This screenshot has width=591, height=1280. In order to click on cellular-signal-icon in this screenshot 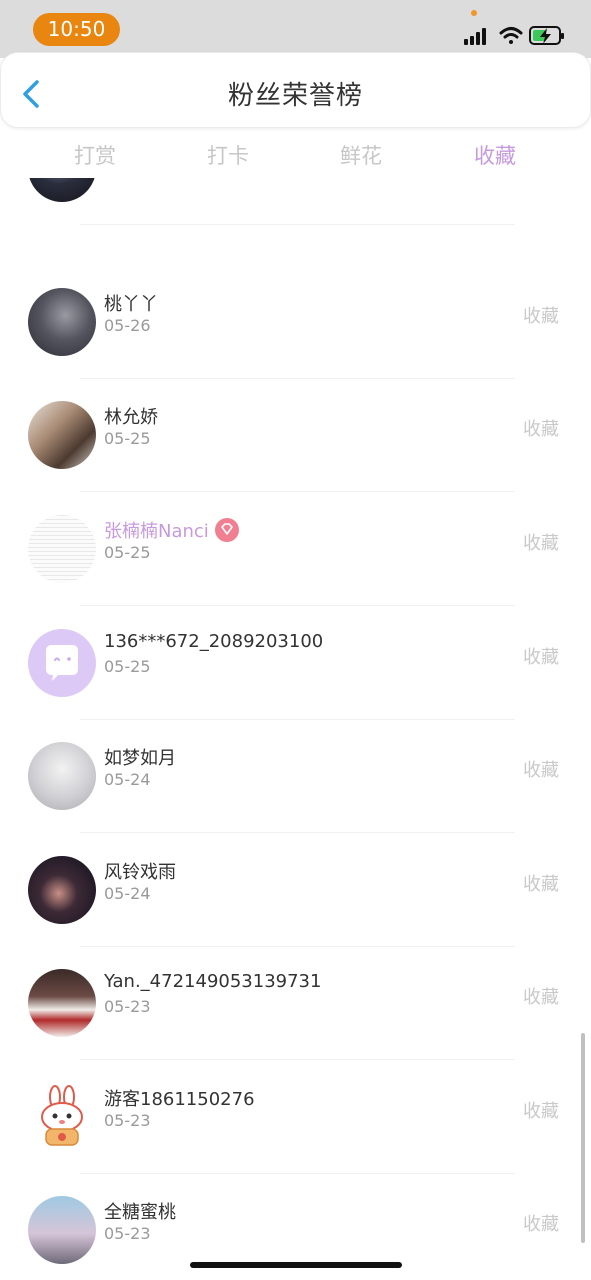, I will do `click(475, 36)`.